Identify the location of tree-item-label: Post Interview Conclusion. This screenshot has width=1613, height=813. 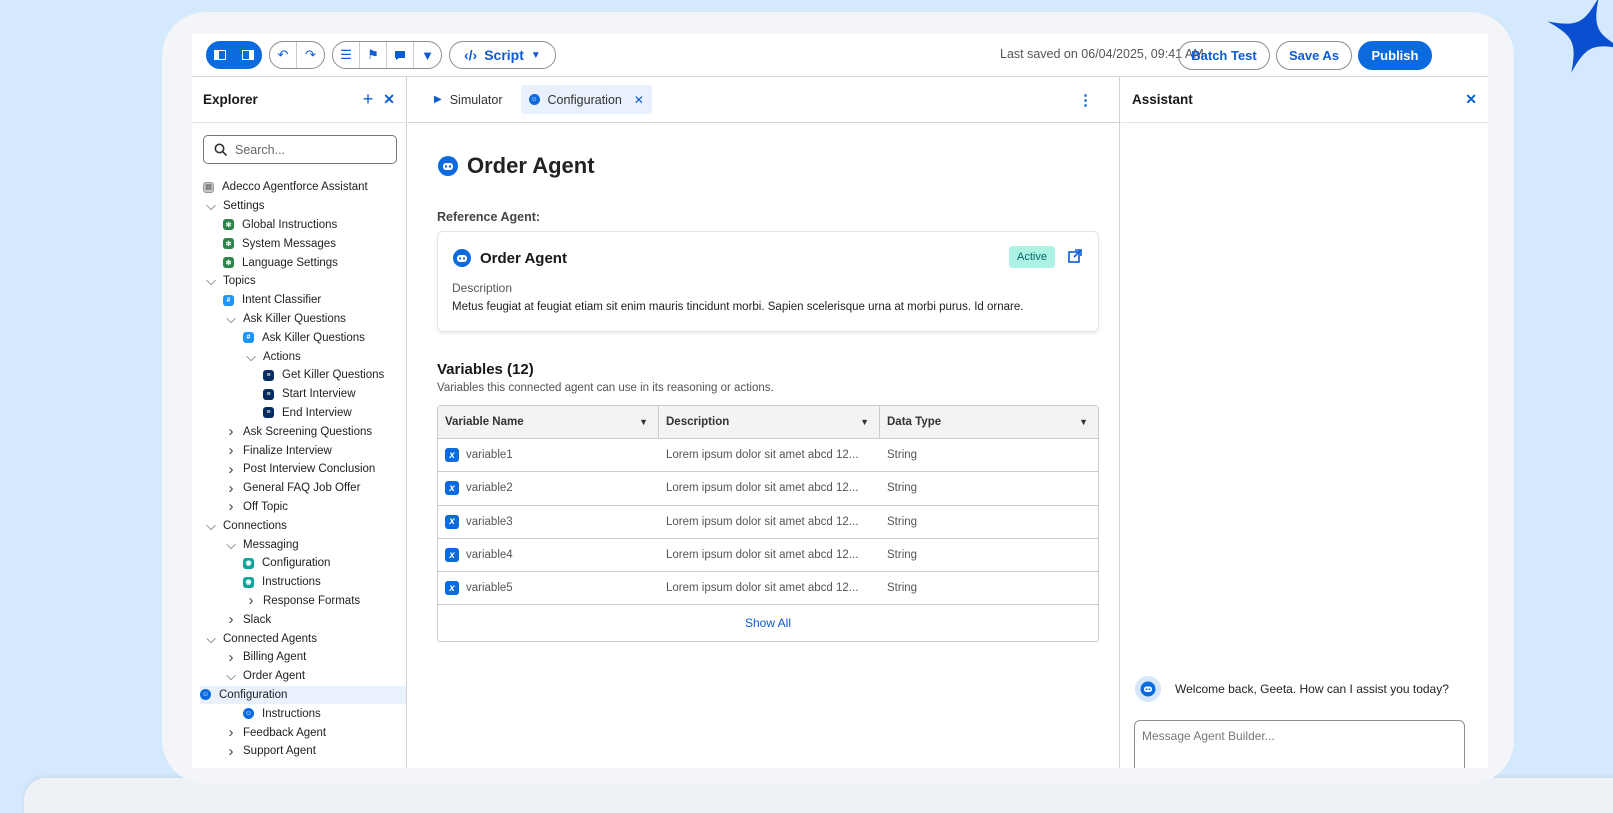
(309, 469).